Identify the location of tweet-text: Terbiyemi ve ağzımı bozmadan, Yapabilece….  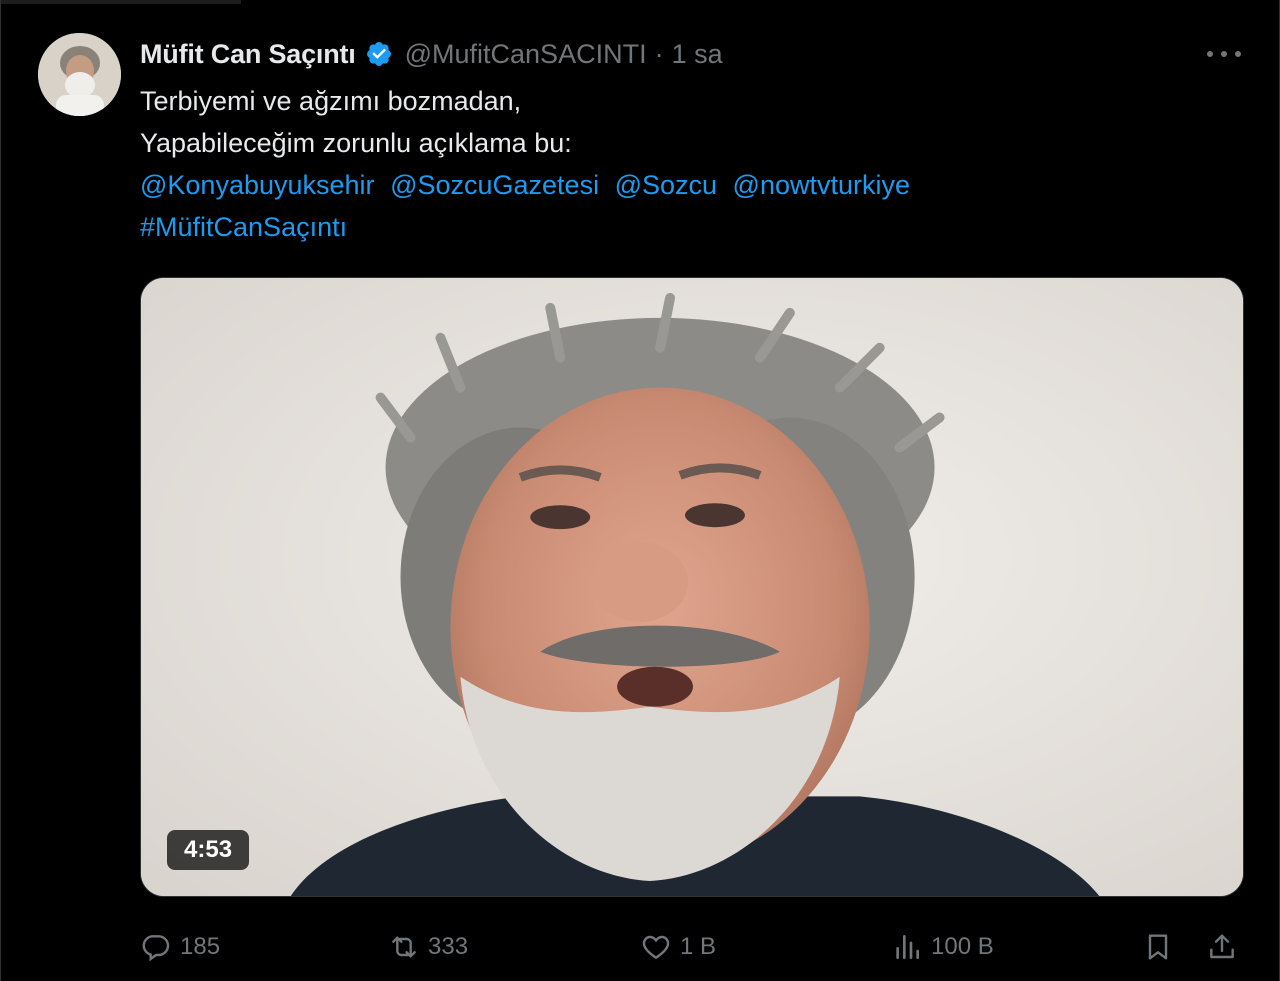
(690, 164).